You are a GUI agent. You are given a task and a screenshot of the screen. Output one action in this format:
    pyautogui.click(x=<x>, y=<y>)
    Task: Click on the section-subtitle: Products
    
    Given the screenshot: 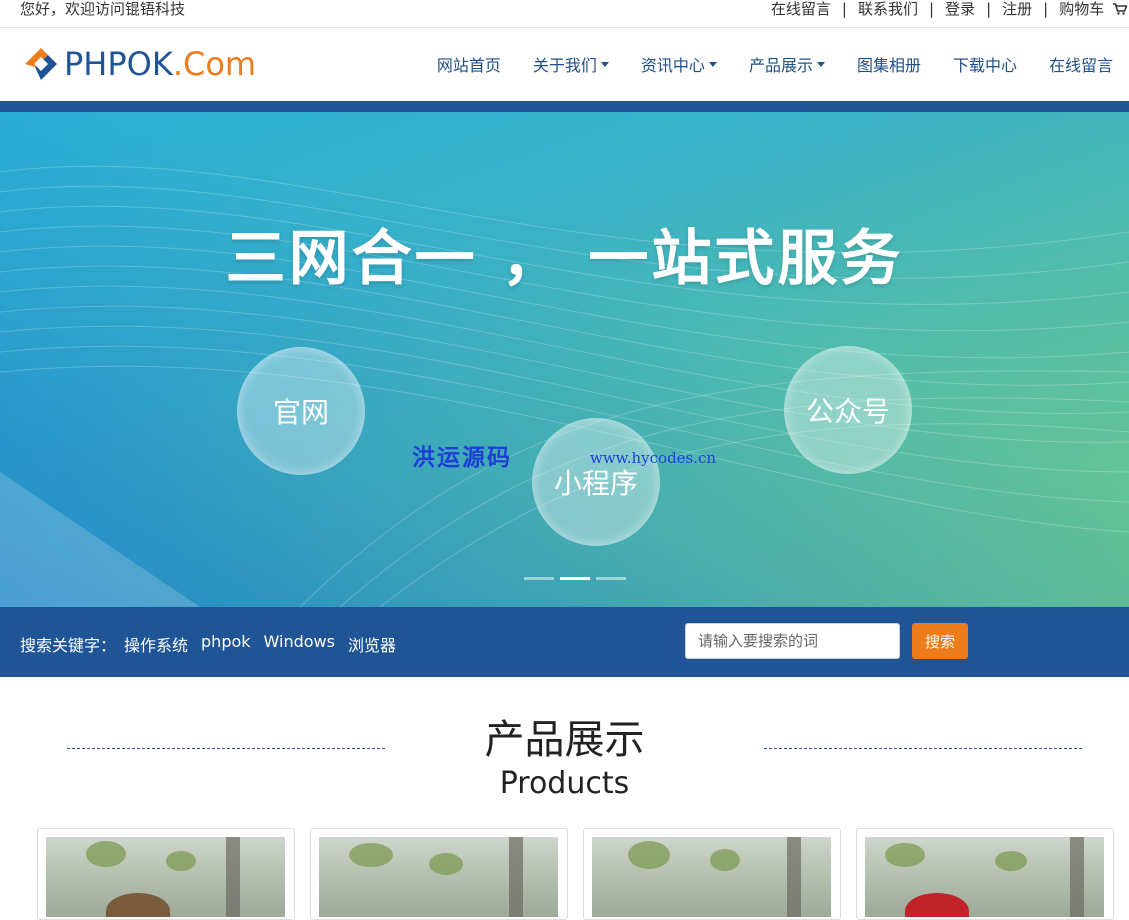 What is the action you would take?
    pyautogui.click(x=564, y=783)
    